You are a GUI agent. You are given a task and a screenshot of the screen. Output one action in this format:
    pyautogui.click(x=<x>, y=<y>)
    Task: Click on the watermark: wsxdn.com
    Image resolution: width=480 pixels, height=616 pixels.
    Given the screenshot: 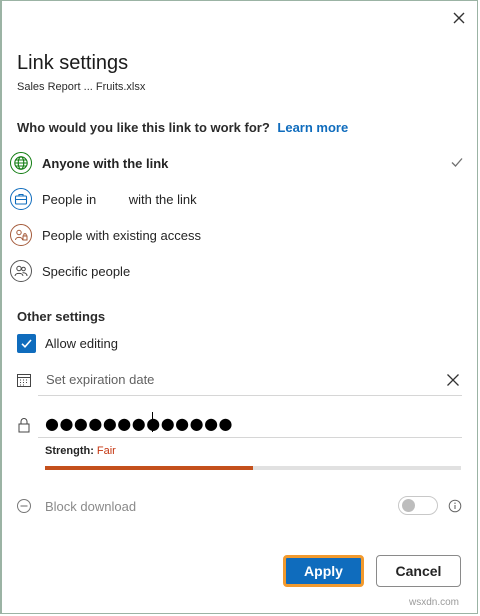 What is the action you would take?
    pyautogui.click(x=434, y=602)
    